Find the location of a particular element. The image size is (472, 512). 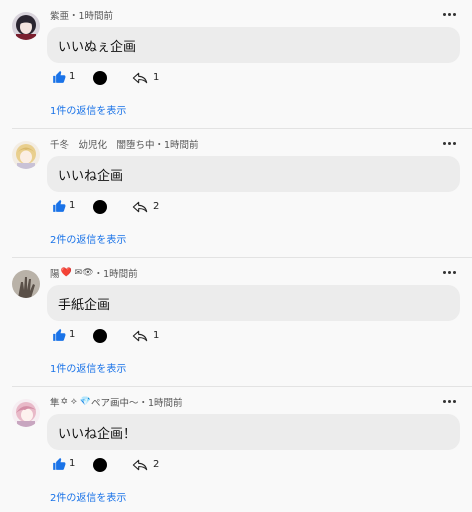

comment-bubble: いいね企画！ is located at coordinates (253, 432).